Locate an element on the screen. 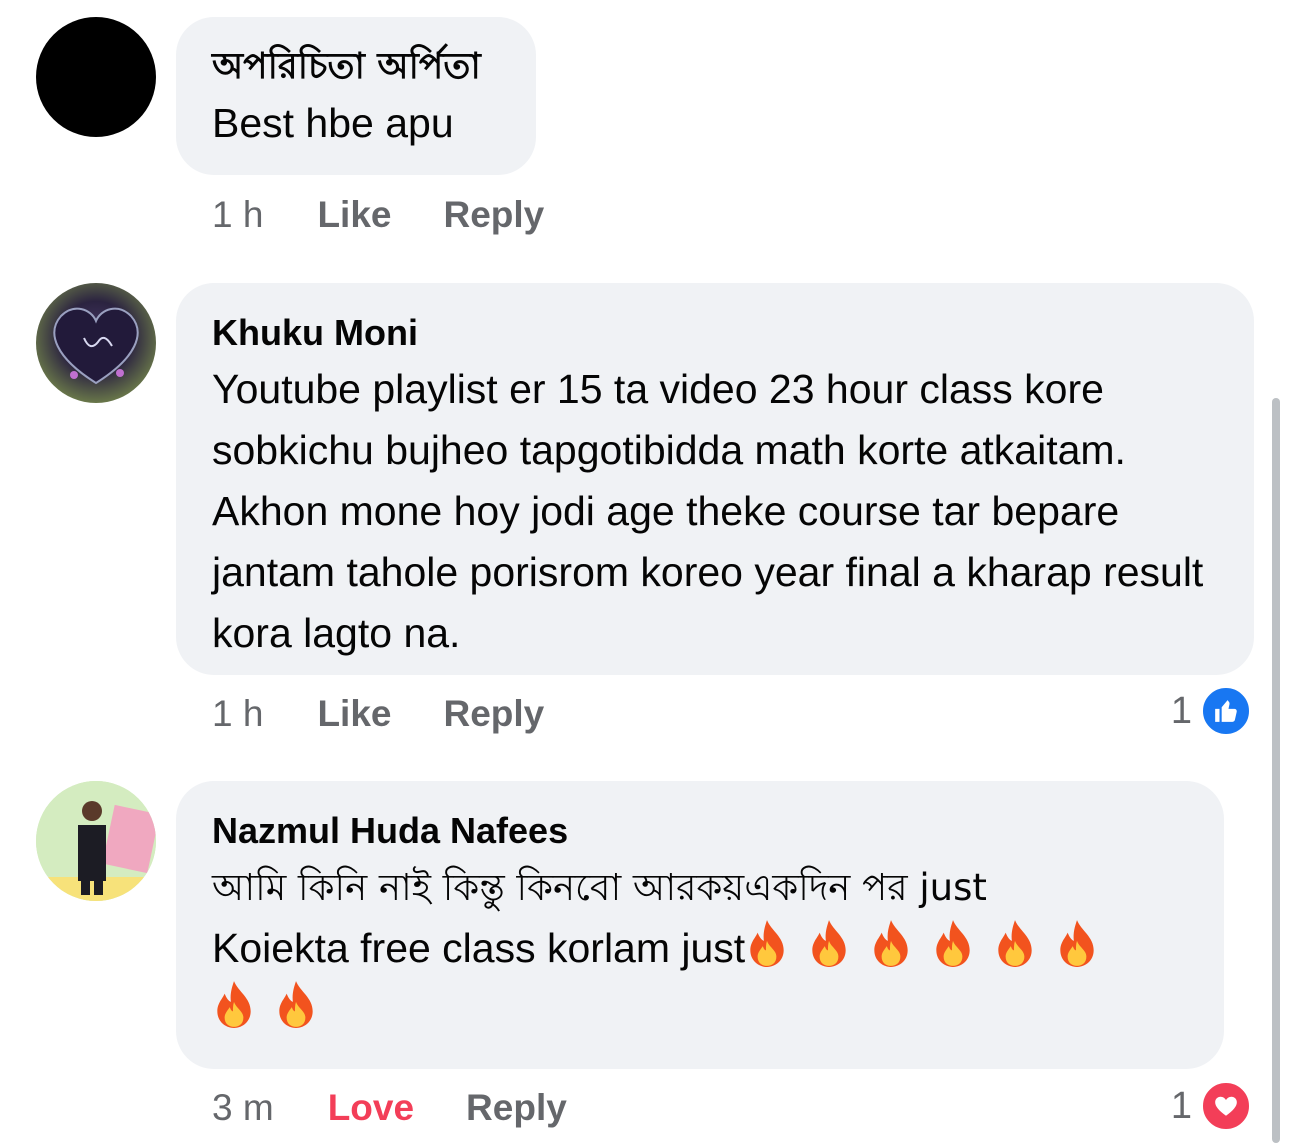  comment-text: Best hbe apu is located at coordinates (333, 123).